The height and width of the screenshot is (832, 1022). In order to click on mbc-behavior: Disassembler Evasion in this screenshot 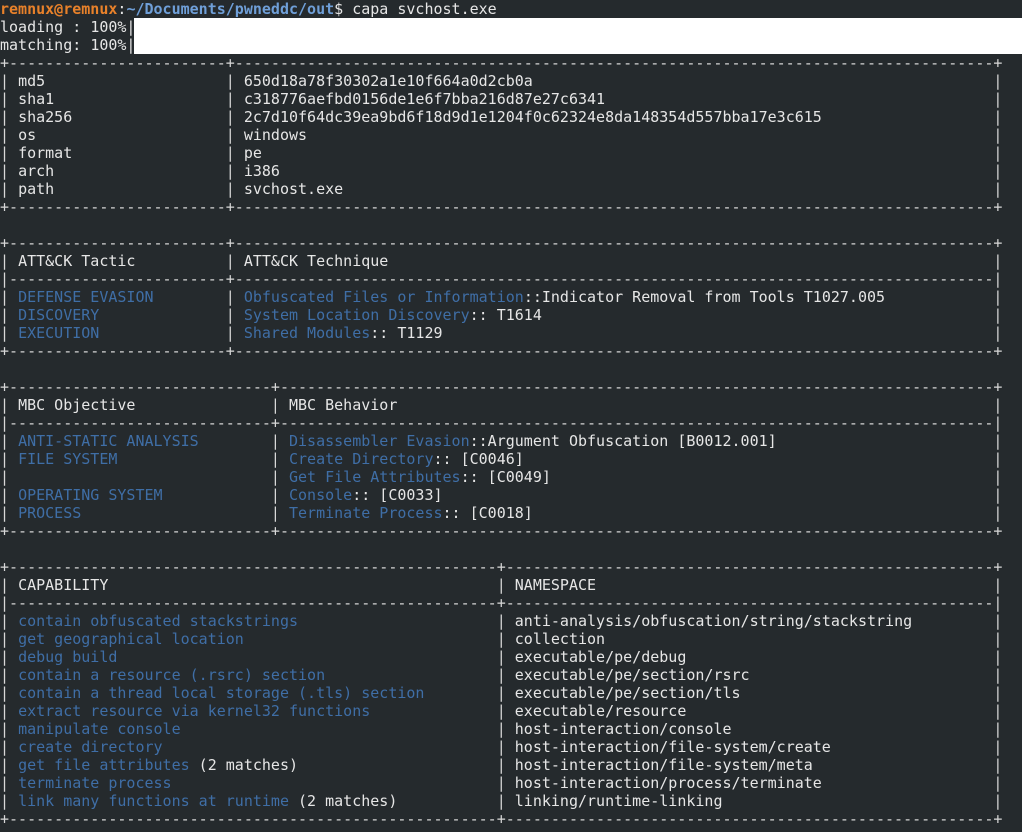, I will do `click(379, 441)`.